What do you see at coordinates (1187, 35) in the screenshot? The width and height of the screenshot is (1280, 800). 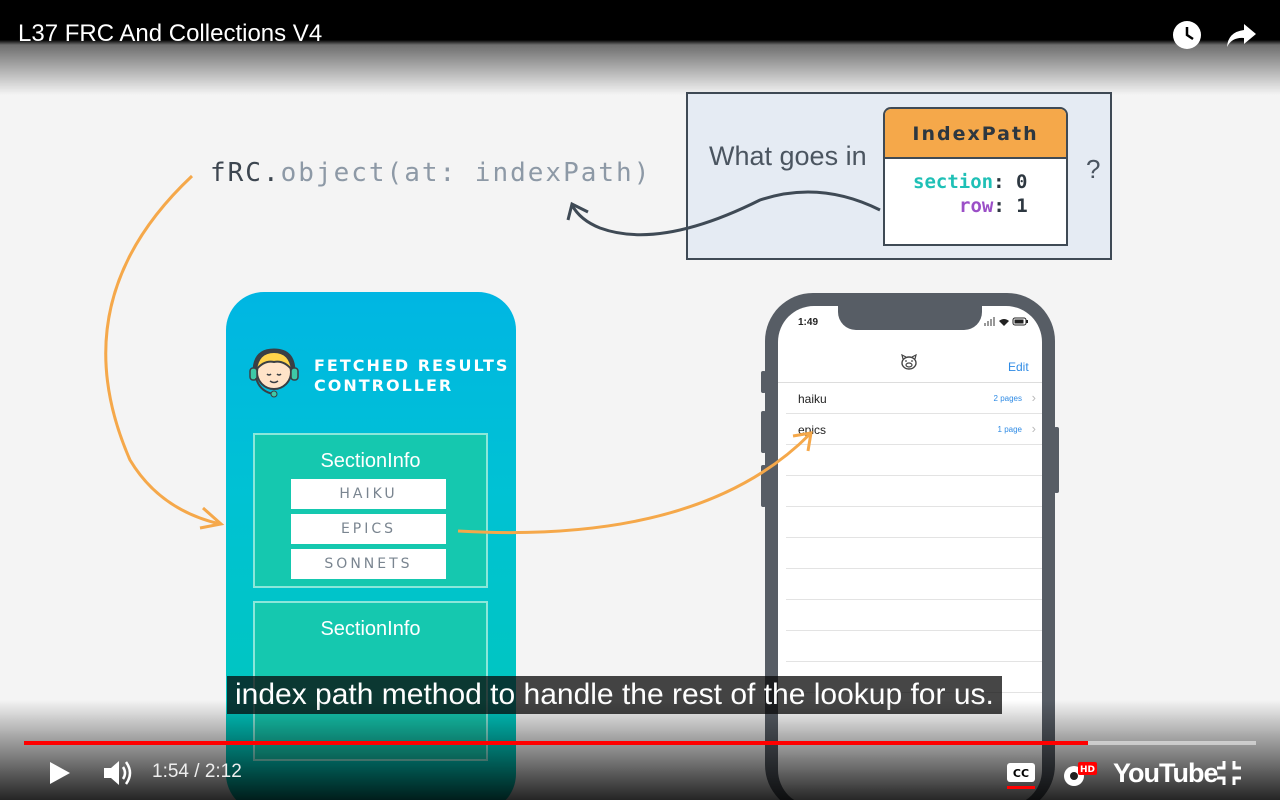 I see `watch-later-icon` at bounding box center [1187, 35].